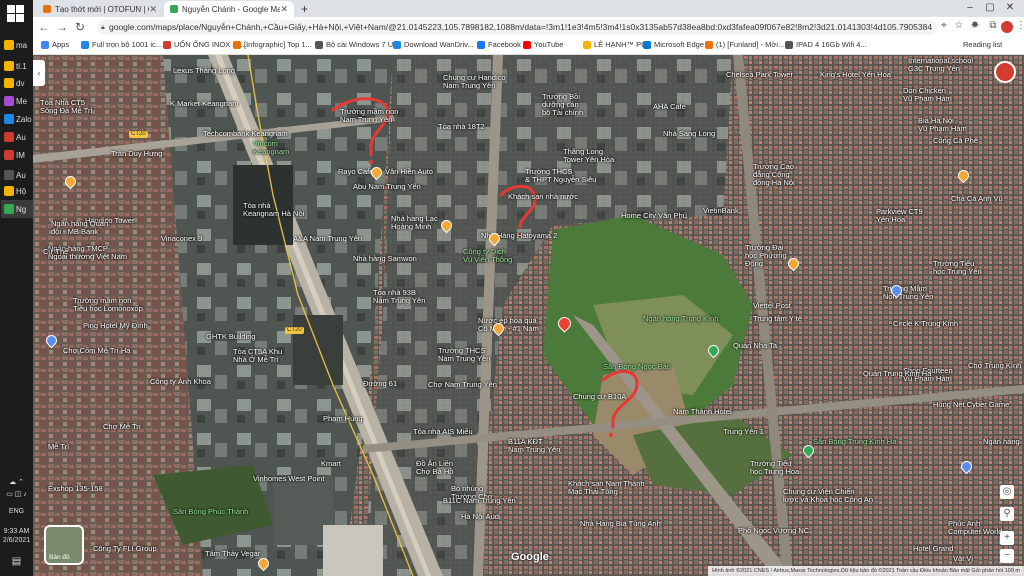  Describe the element at coordinates (80, 27) in the screenshot. I see `reload-icon: ↻` at that location.